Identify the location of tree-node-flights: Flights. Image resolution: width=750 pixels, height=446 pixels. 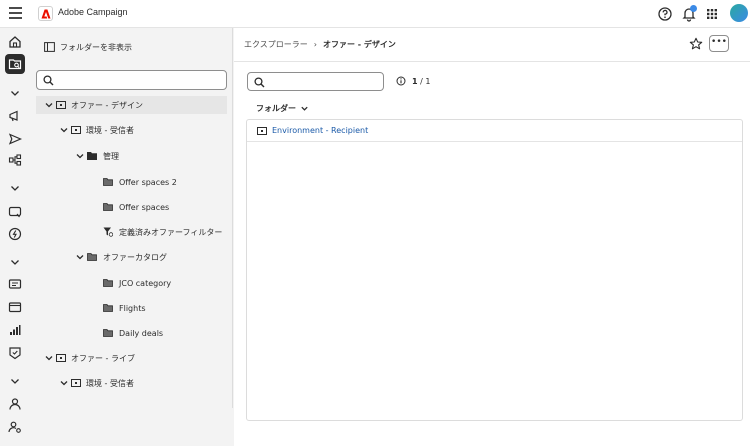
(124, 308).